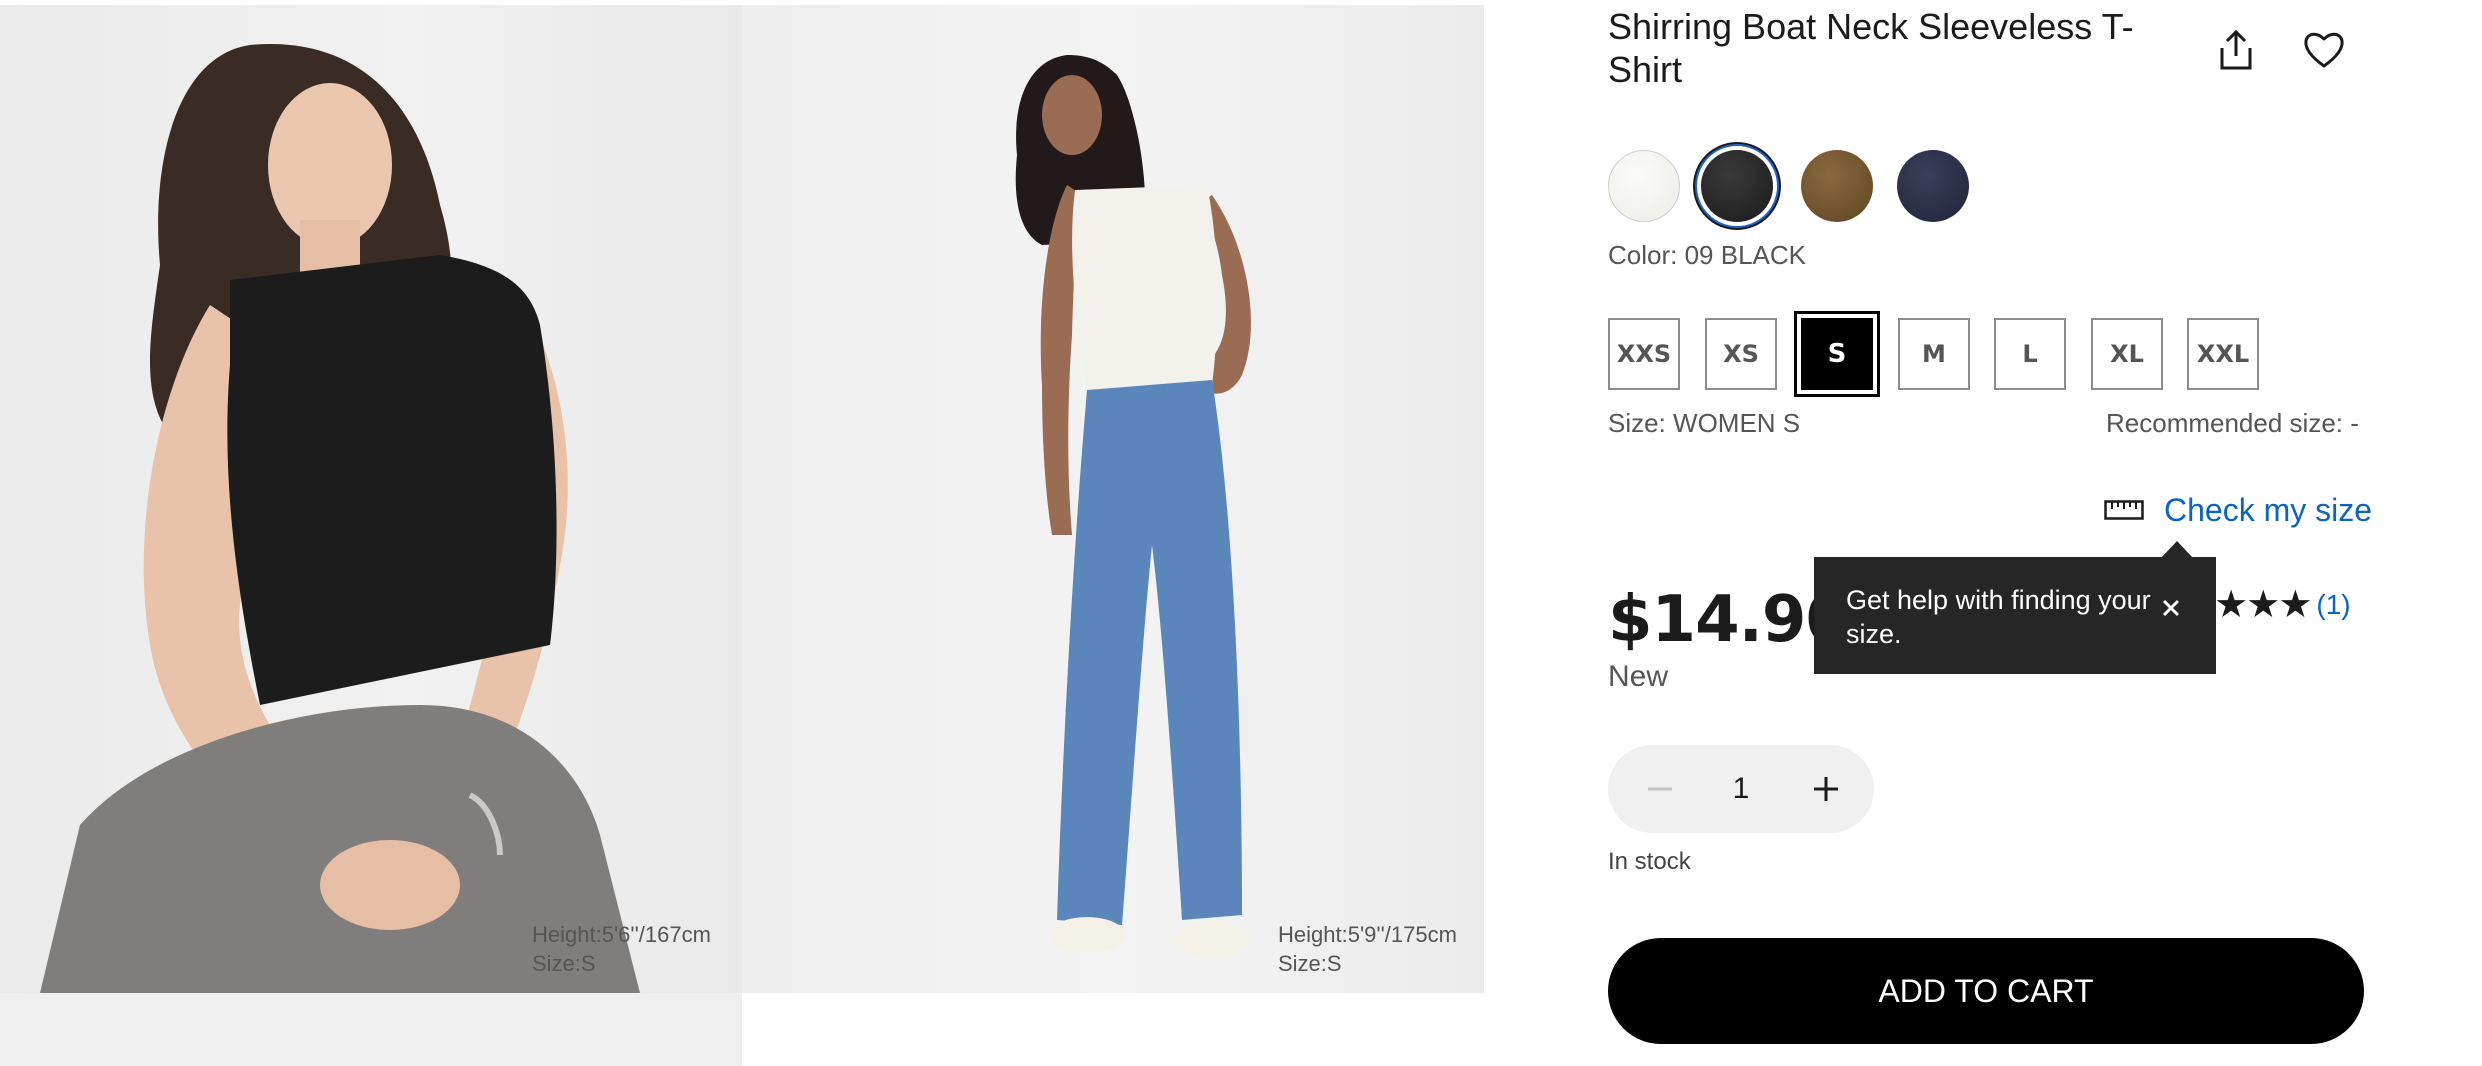 This screenshot has width=2482, height=1066. Describe the element at coordinates (371, 1029) in the screenshot. I see `product-image-thumbnail-strip` at that location.